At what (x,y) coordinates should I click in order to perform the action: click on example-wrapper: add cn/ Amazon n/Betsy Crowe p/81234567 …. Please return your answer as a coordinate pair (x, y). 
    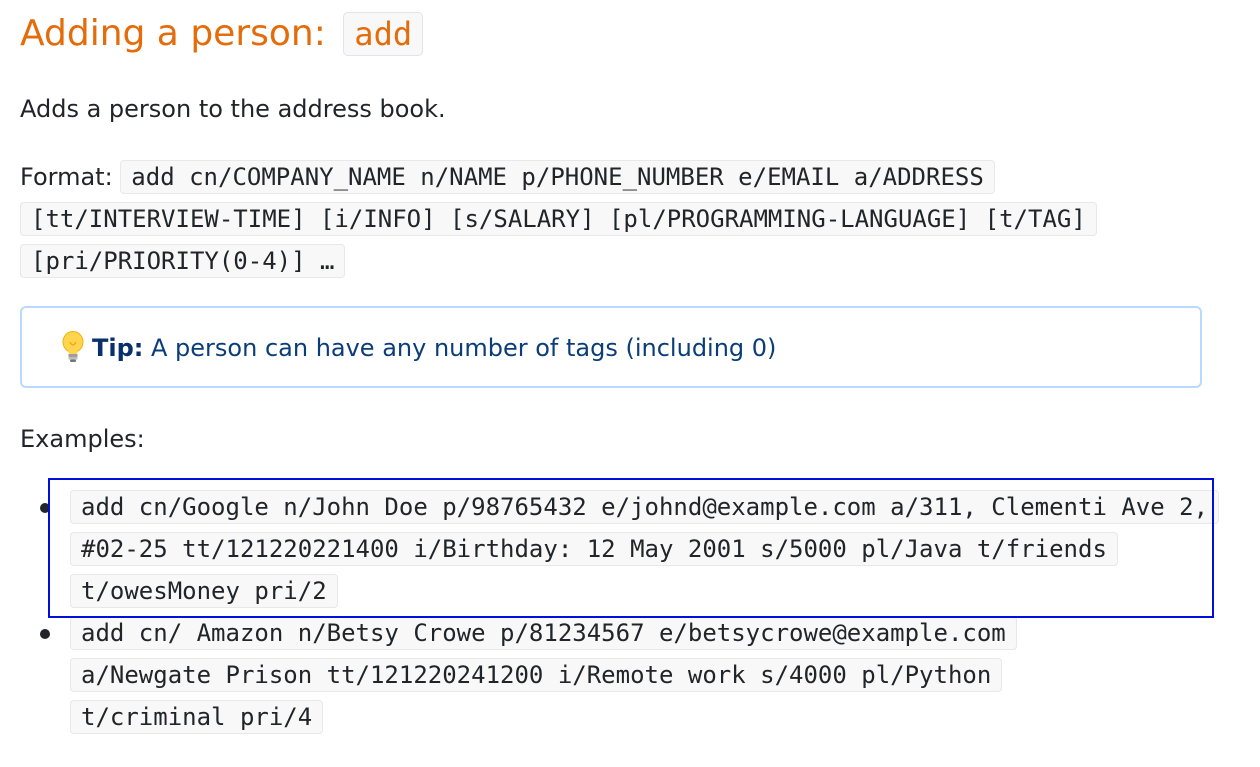
    Looking at the image, I should click on (543, 675).